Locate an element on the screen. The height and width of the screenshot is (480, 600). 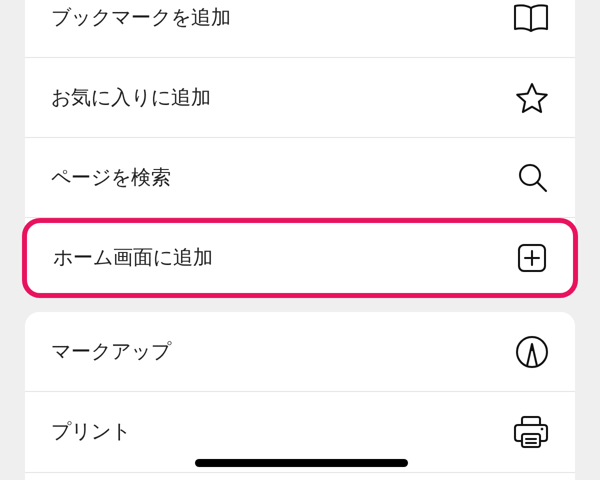
pen-tip-icon is located at coordinates (532, 351).